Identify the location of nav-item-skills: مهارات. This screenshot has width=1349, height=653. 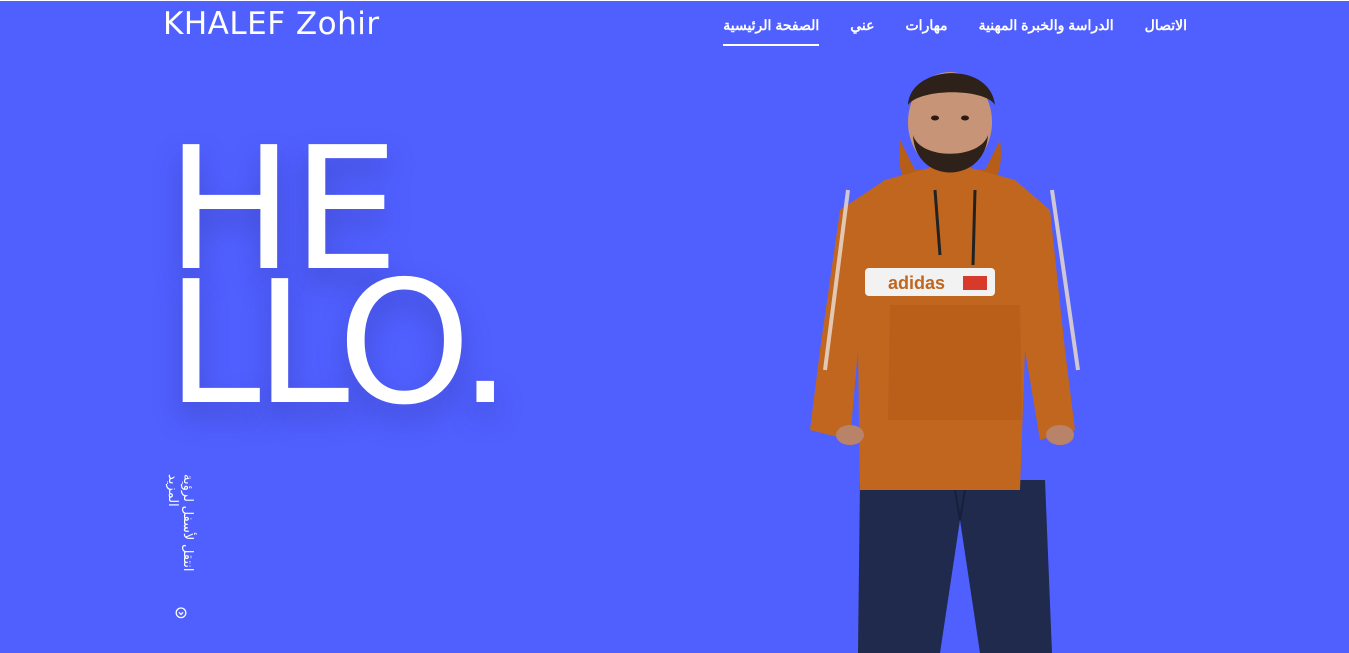
(927, 31).